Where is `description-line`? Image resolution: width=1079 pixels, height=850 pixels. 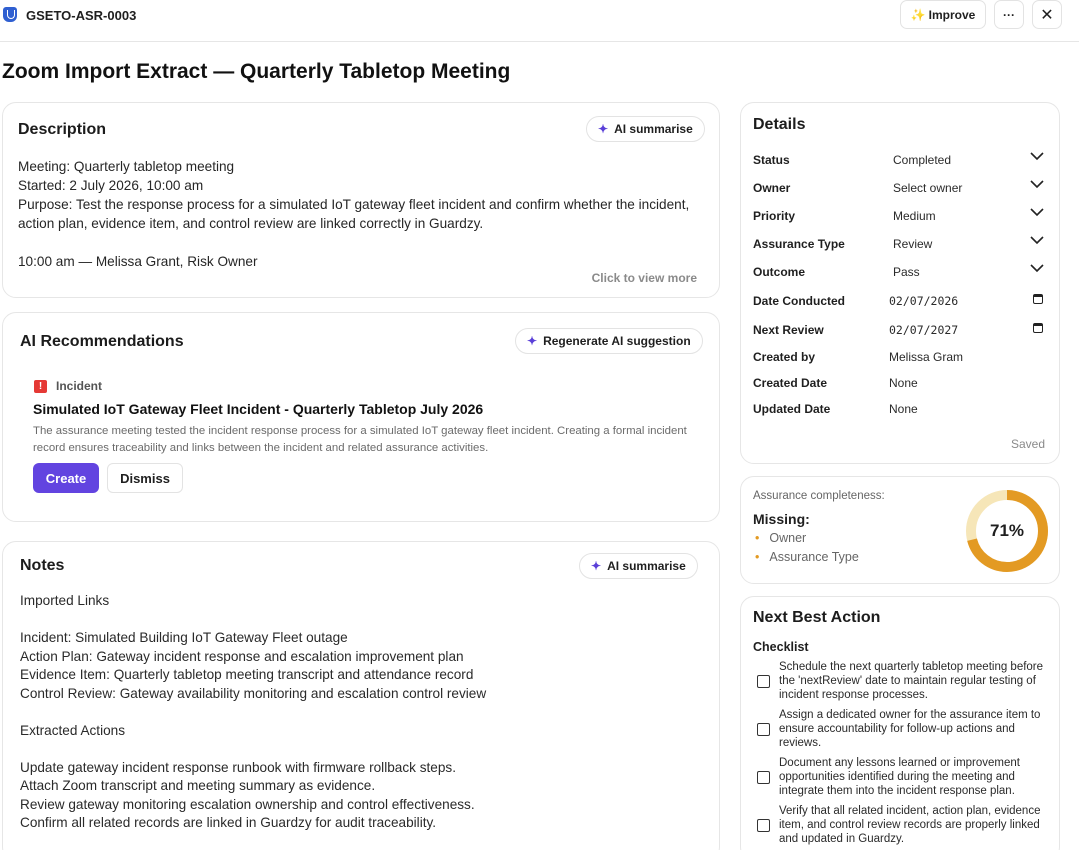 description-line is located at coordinates (358, 242).